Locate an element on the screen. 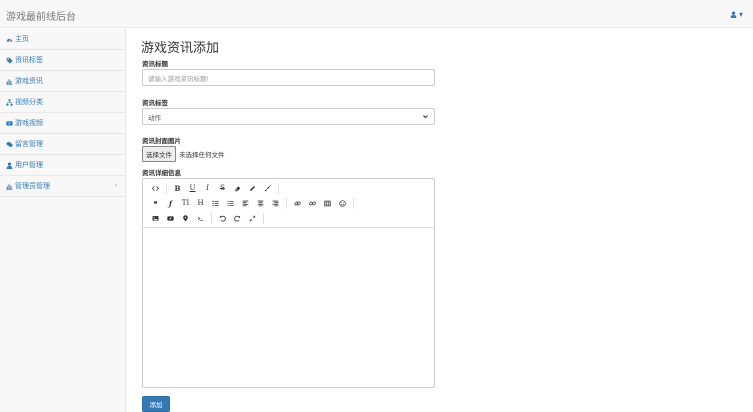 This screenshot has height=412, width=753. align-right-icon is located at coordinates (275, 203).